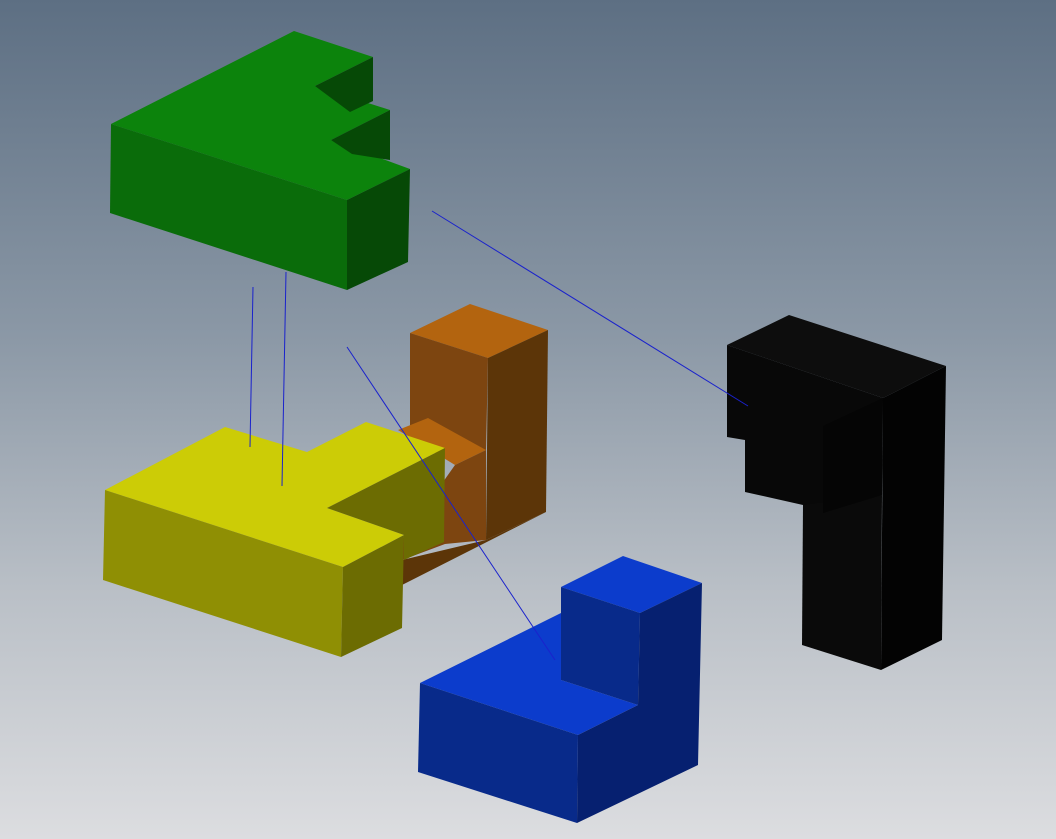 The width and height of the screenshot is (1056, 839). I want to click on black-piece, so click(836, 492).